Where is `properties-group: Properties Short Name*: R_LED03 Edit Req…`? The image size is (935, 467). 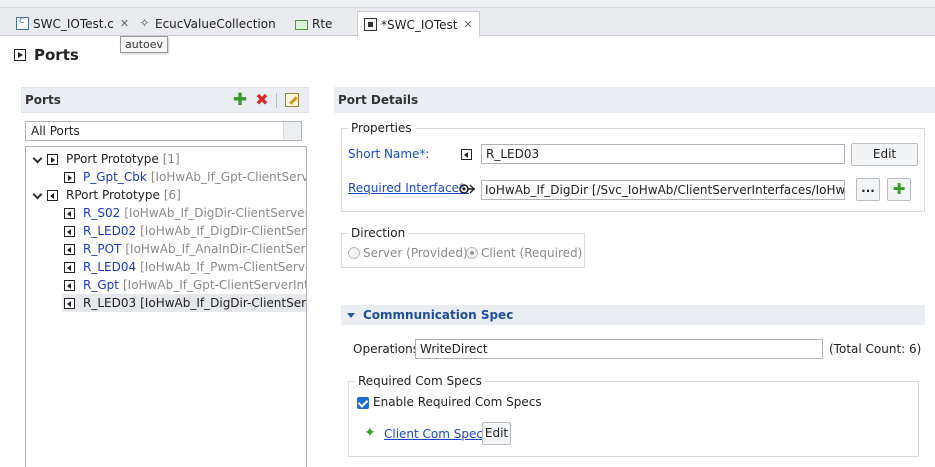
properties-group: Properties Short Name*: R_LED03 Edit Req… is located at coordinates (633, 166).